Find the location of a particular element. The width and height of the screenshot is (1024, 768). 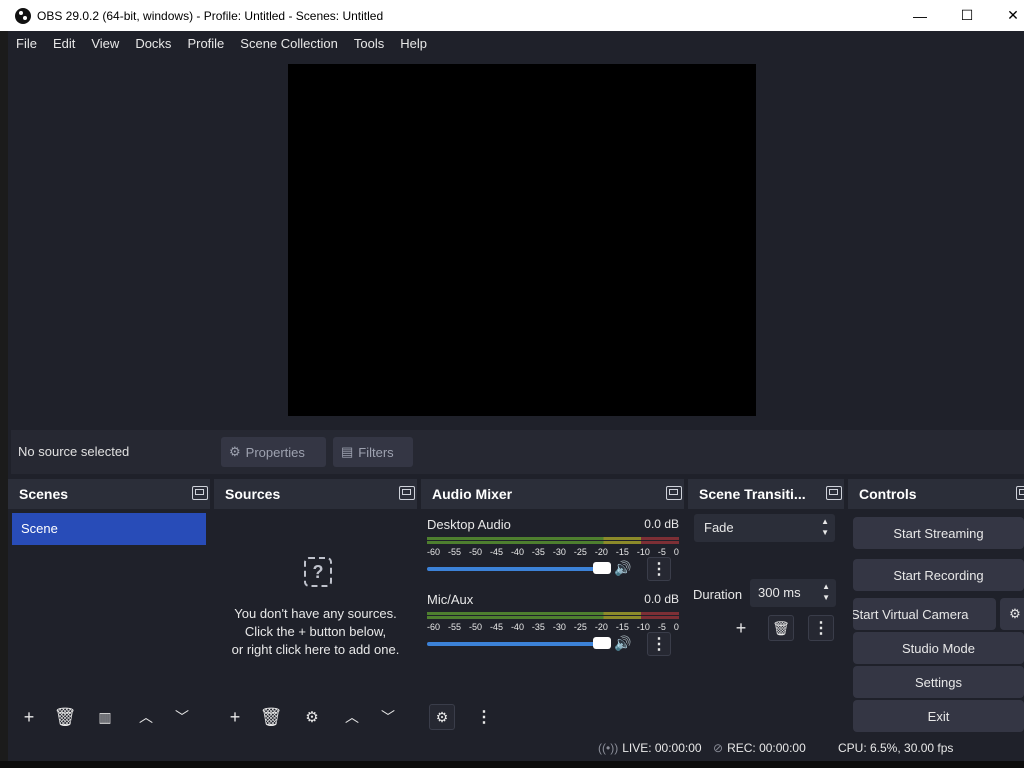

scene-list-item: Scene is located at coordinates (109, 529).